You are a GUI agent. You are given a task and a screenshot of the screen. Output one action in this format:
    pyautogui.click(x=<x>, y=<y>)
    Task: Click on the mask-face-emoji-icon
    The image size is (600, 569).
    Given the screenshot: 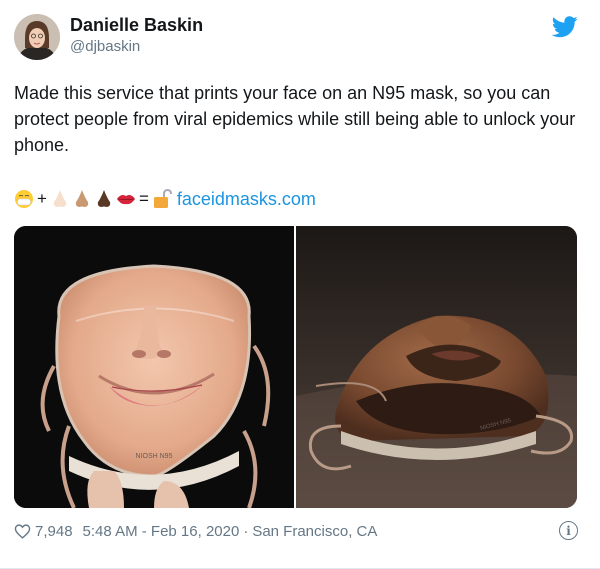 What is the action you would take?
    pyautogui.click(x=24, y=199)
    